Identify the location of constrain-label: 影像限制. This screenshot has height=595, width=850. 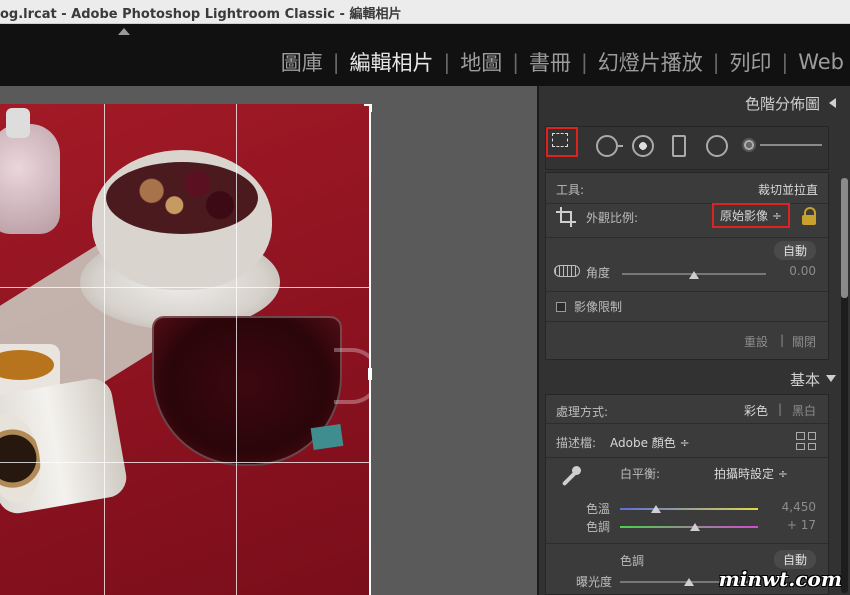
(598, 307).